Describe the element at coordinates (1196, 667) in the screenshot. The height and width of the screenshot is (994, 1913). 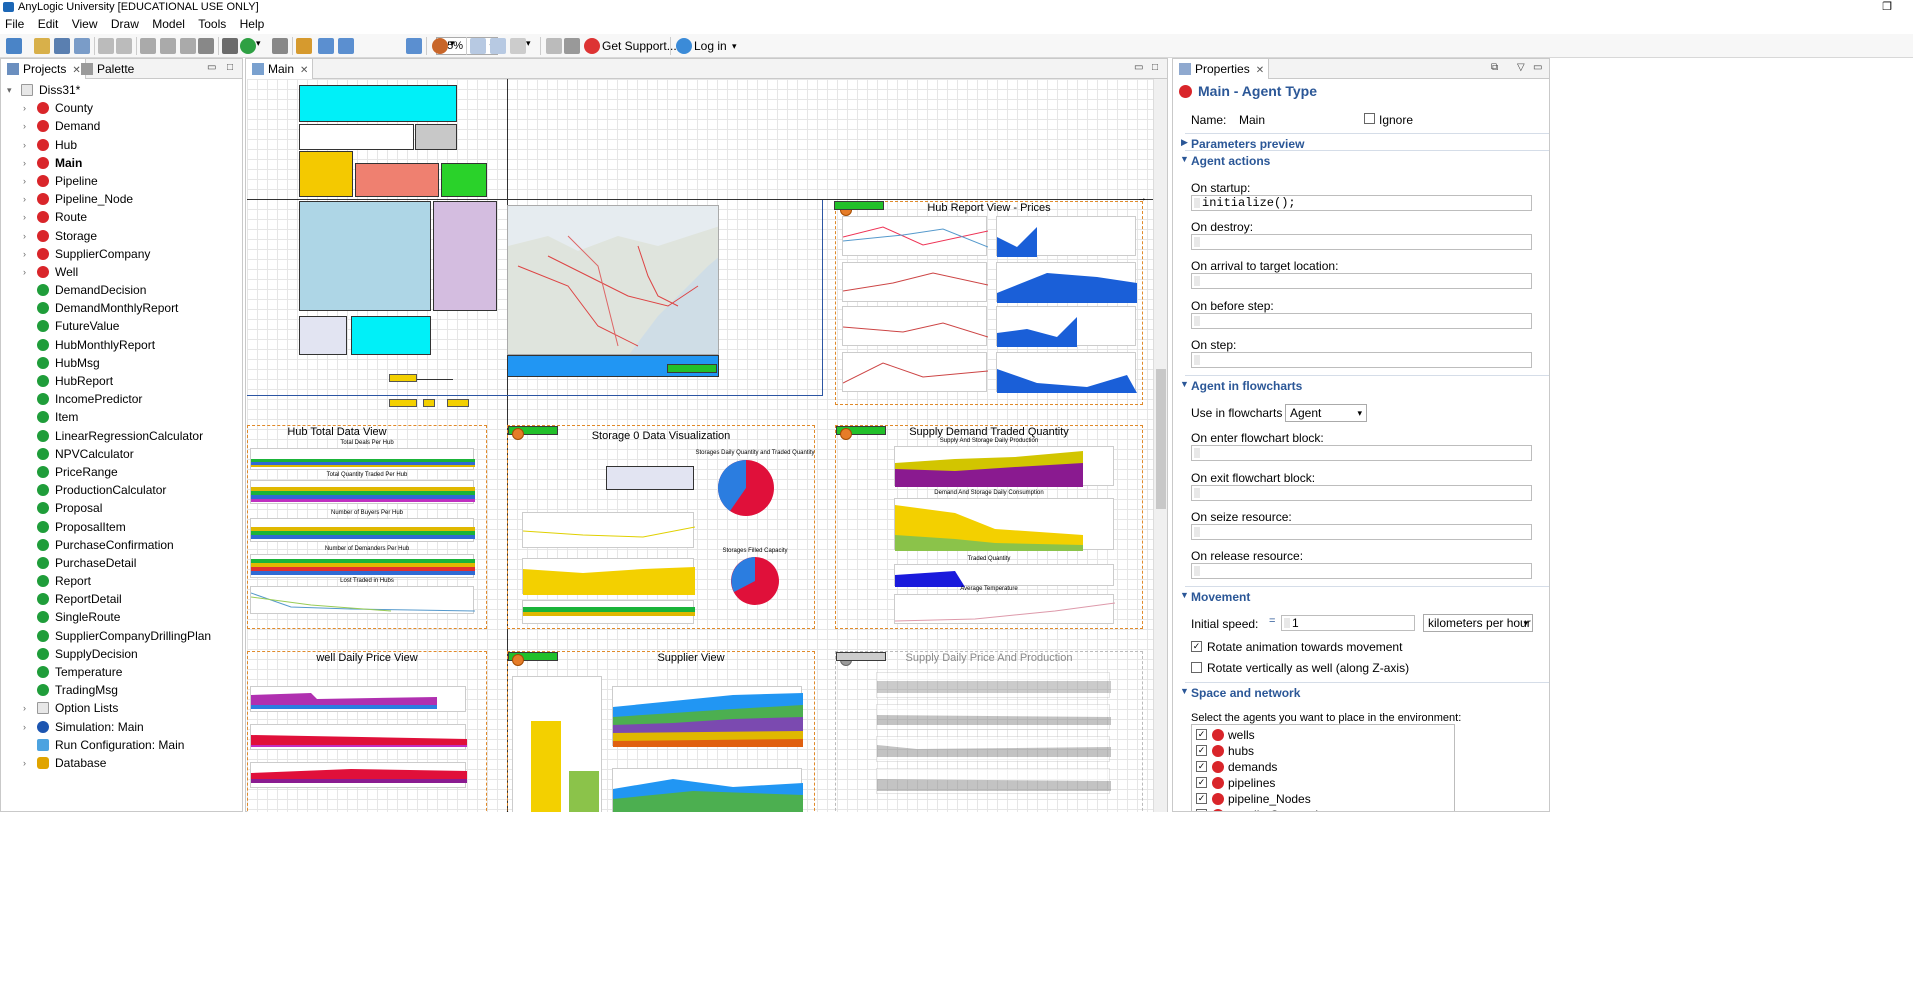
I see `rotate-vertical-checkbox` at that location.